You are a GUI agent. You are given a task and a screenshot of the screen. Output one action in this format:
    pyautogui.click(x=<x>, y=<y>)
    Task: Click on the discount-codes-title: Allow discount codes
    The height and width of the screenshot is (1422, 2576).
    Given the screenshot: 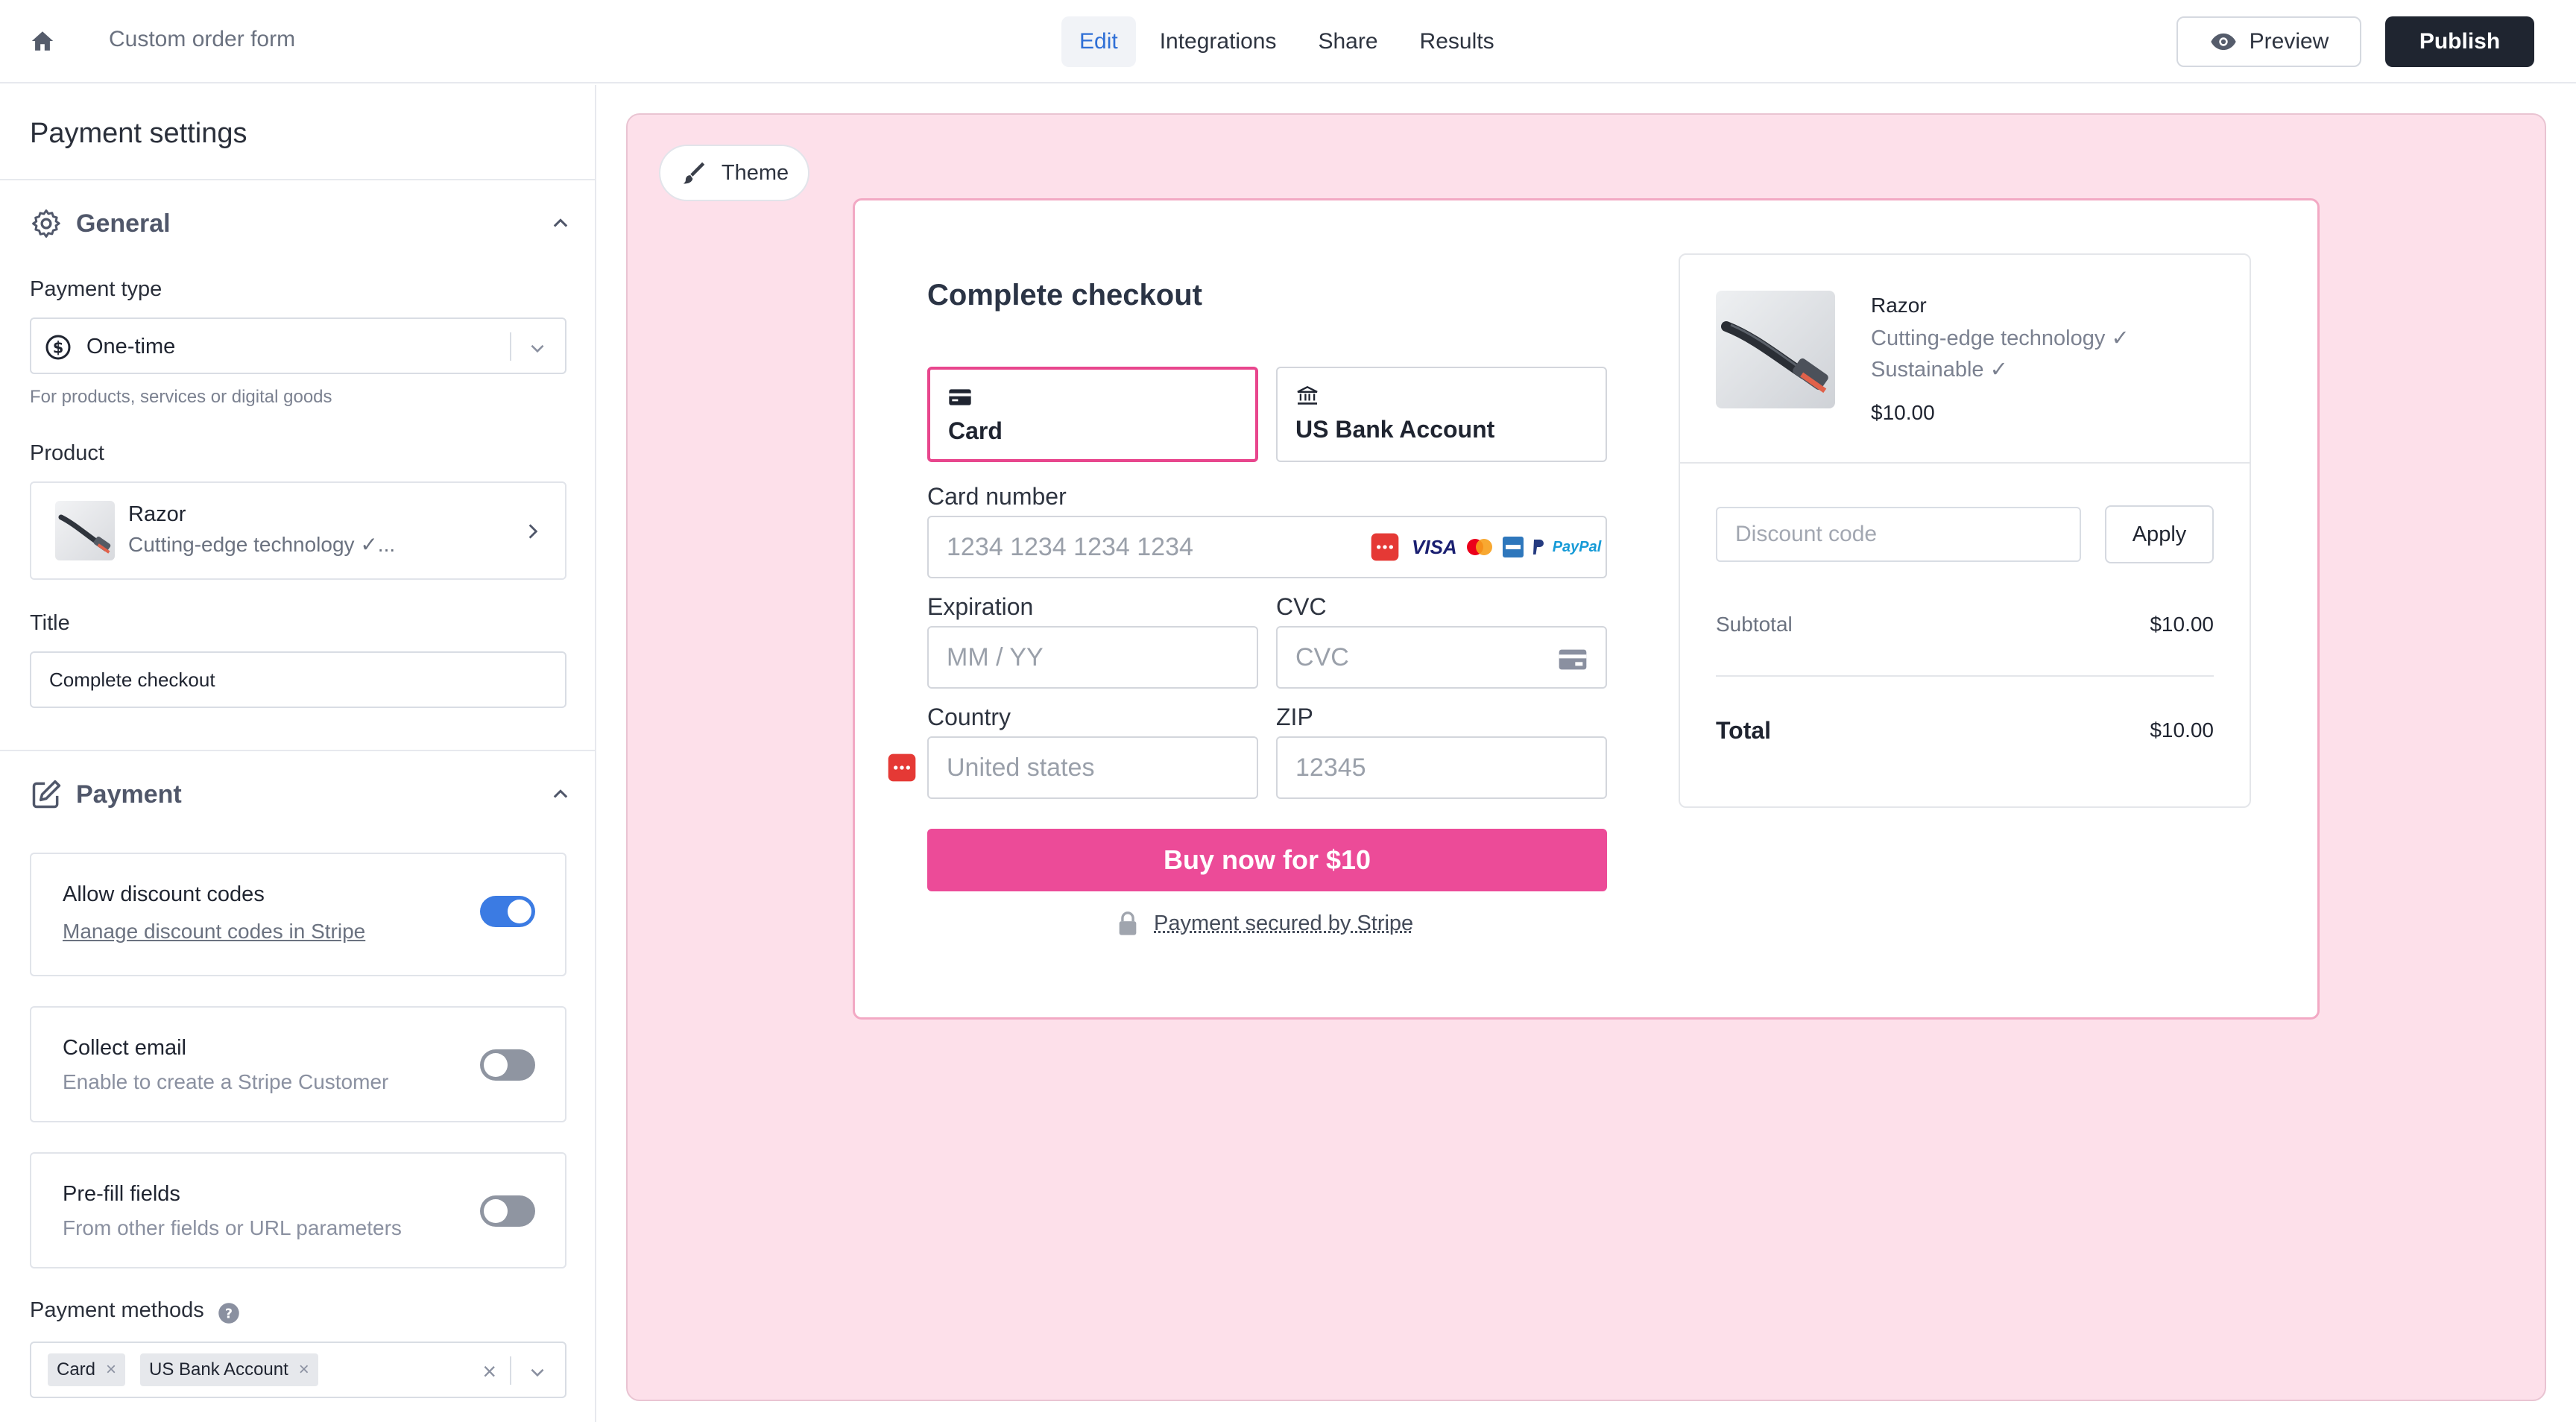 What is the action you would take?
    pyautogui.click(x=164, y=894)
    